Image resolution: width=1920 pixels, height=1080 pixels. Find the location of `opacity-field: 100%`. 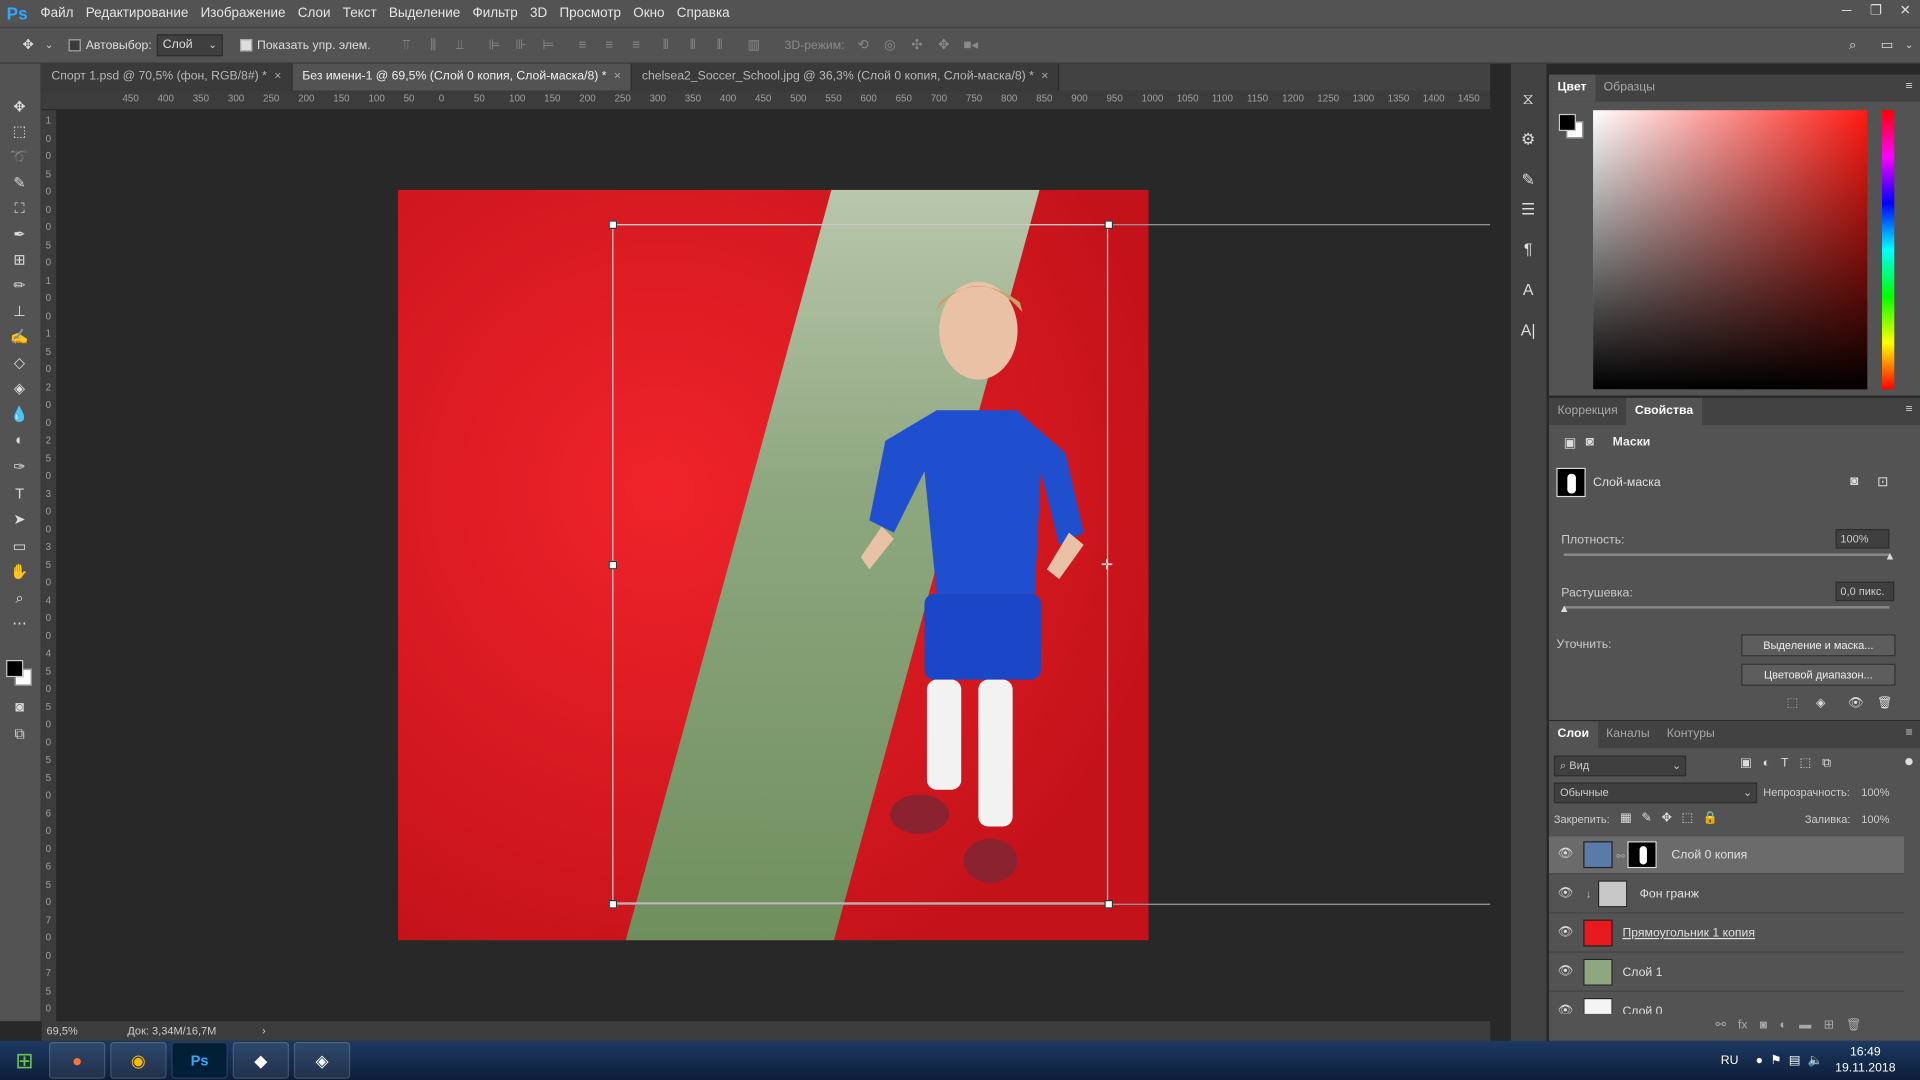

opacity-field: 100% is located at coordinates (1883, 792).